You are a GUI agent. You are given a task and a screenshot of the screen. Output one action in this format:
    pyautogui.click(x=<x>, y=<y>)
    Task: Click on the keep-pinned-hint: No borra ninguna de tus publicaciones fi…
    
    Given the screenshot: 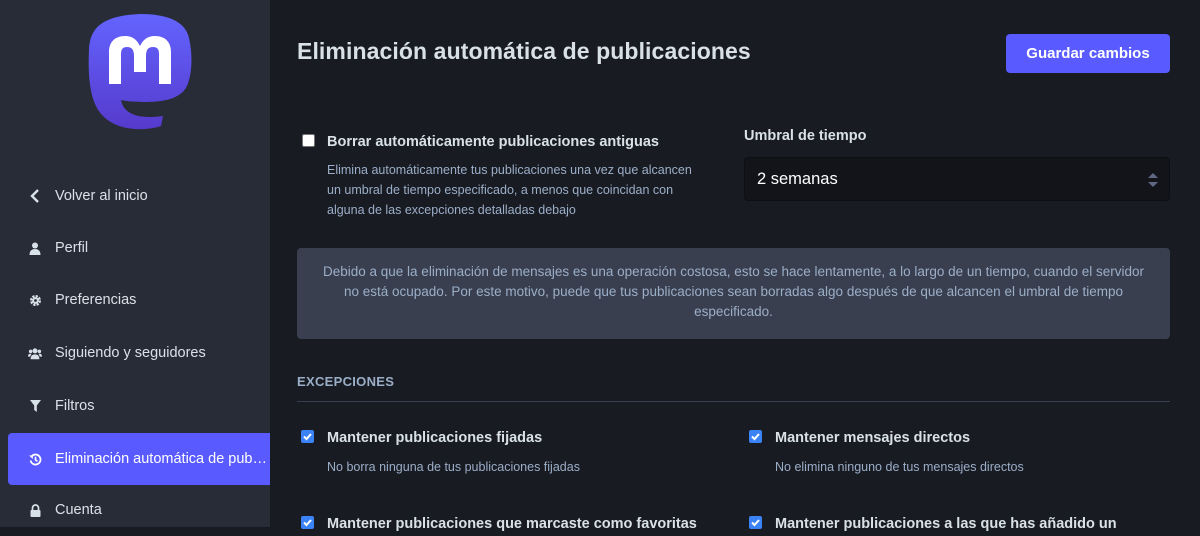 What is the action you would take?
    pyautogui.click(x=453, y=467)
    